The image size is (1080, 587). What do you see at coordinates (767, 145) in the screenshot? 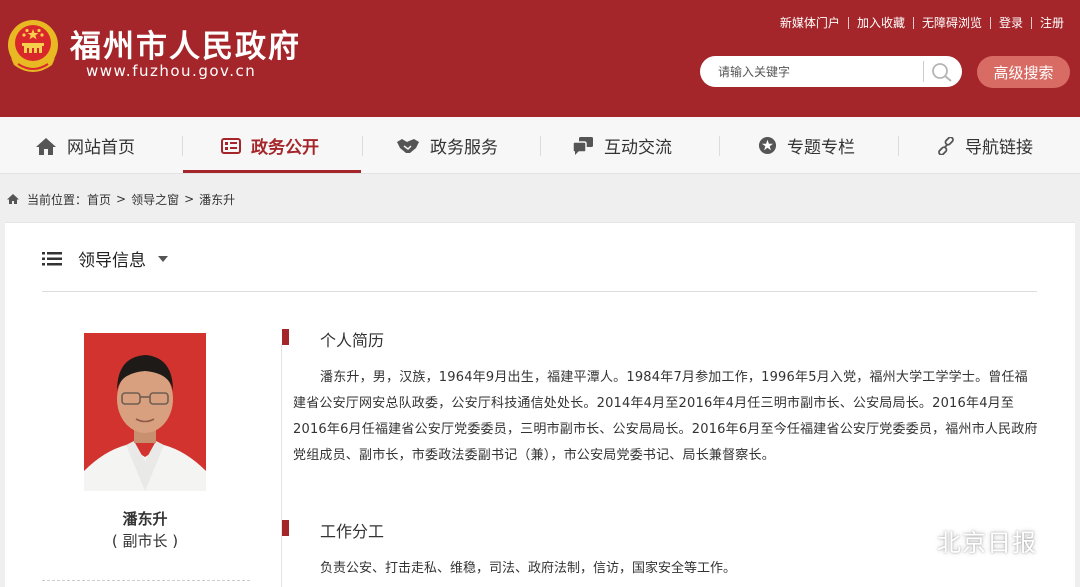
I see `star-circle-icon` at bounding box center [767, 145].